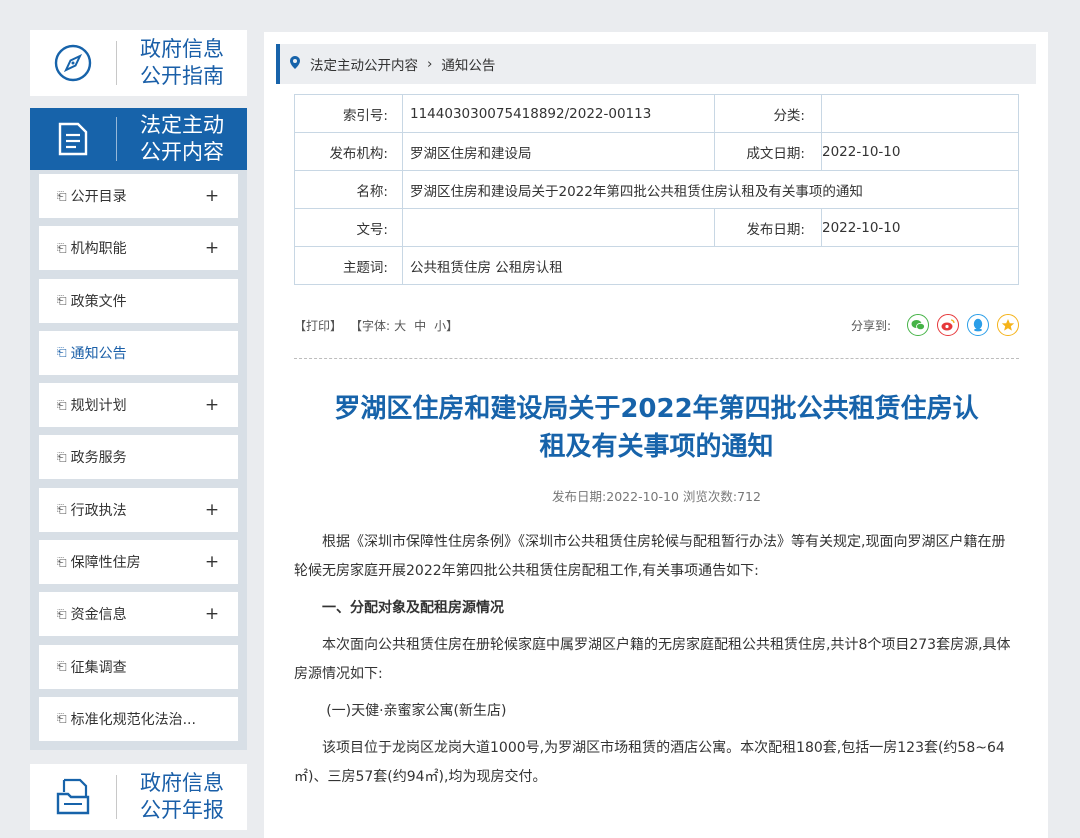 This screenshot has height=838, width=1080. I want to click on keywords-label: 主题词:, so click(348, 265).